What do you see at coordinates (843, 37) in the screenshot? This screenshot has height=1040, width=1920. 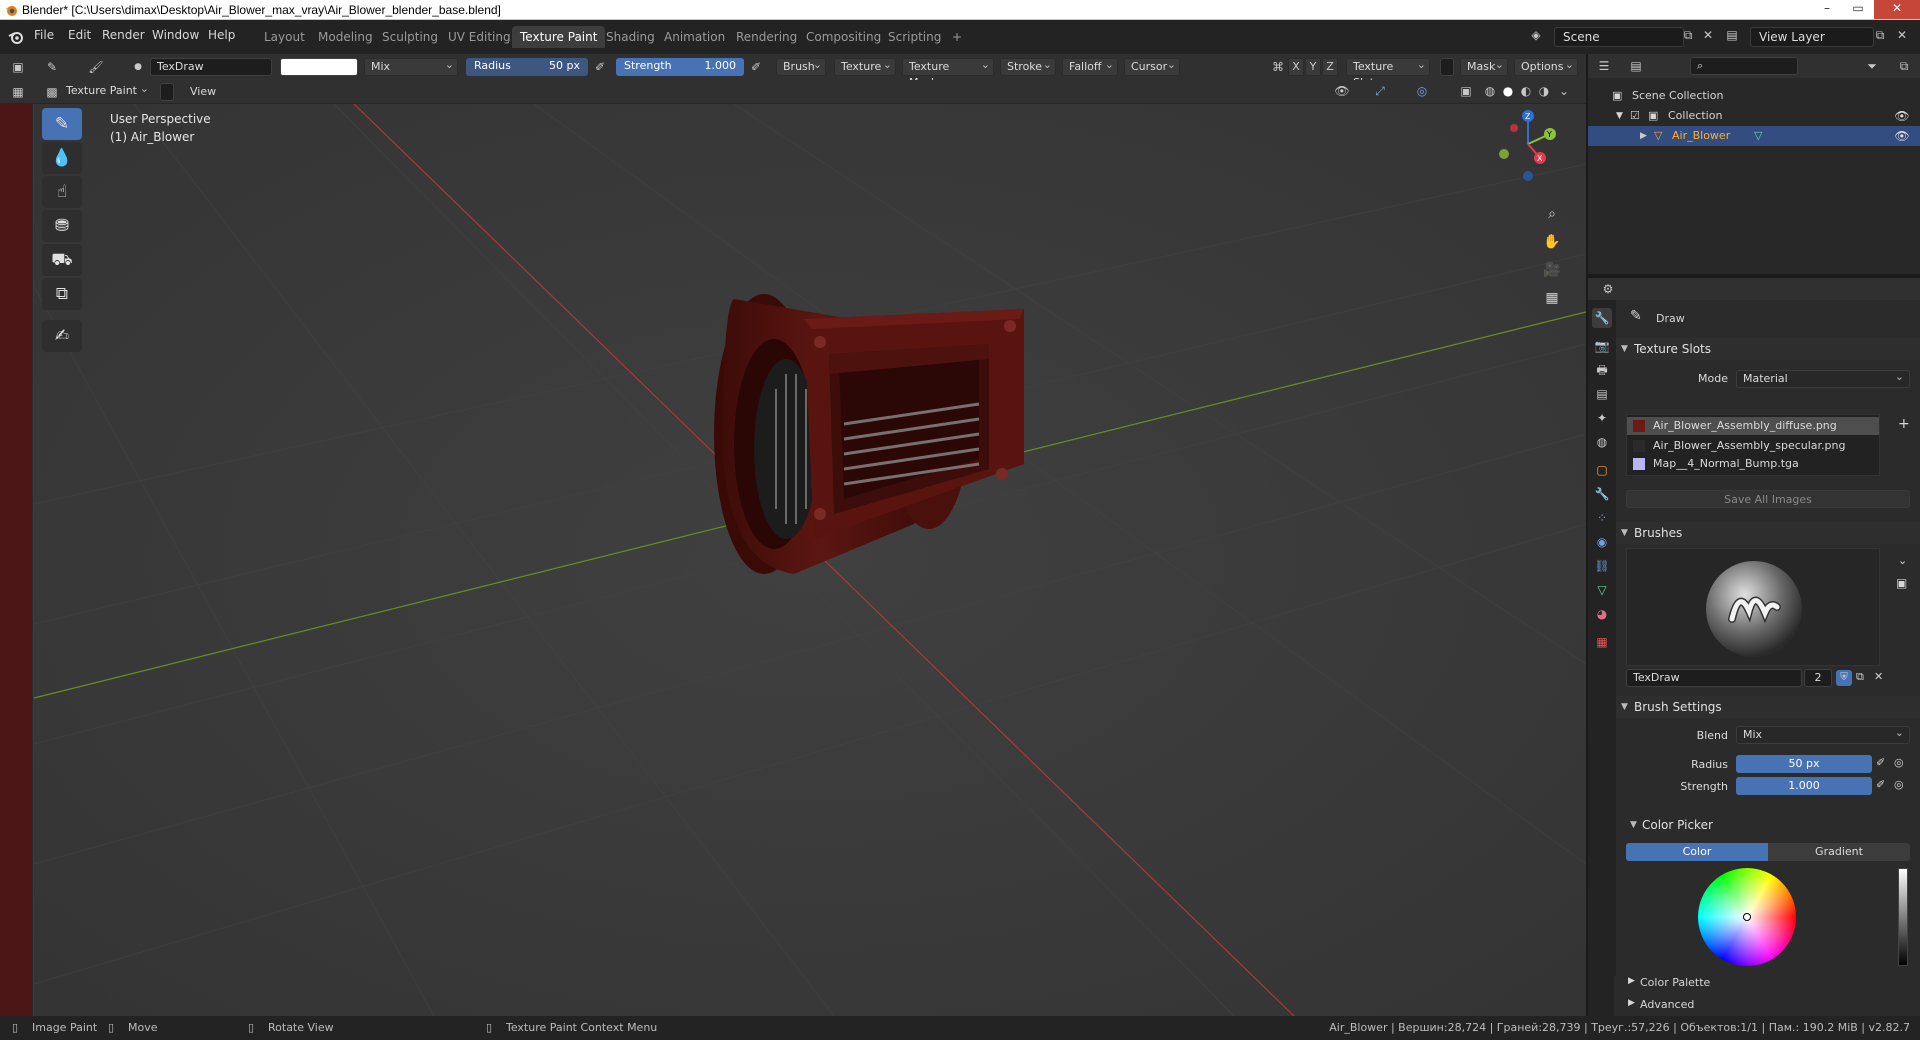 I see `tab-compositing: Compositing` at bounding box center [843, 37].